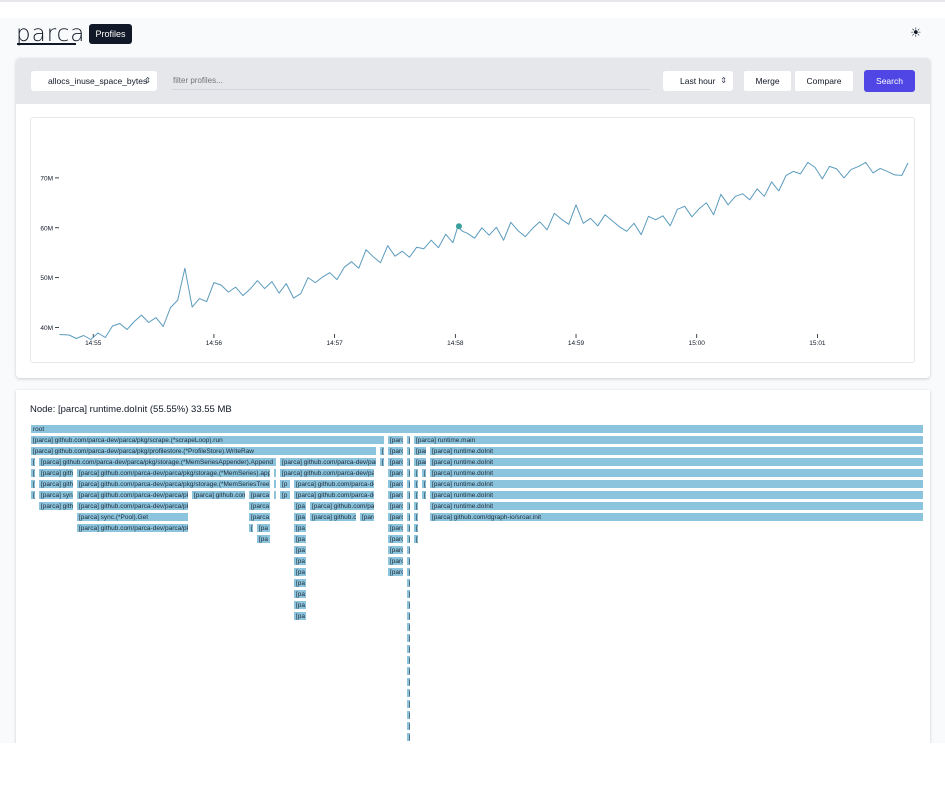 The image size is (945, 786). I want to click on flame-frame: [parca] runtime.main, so click(668, 440).